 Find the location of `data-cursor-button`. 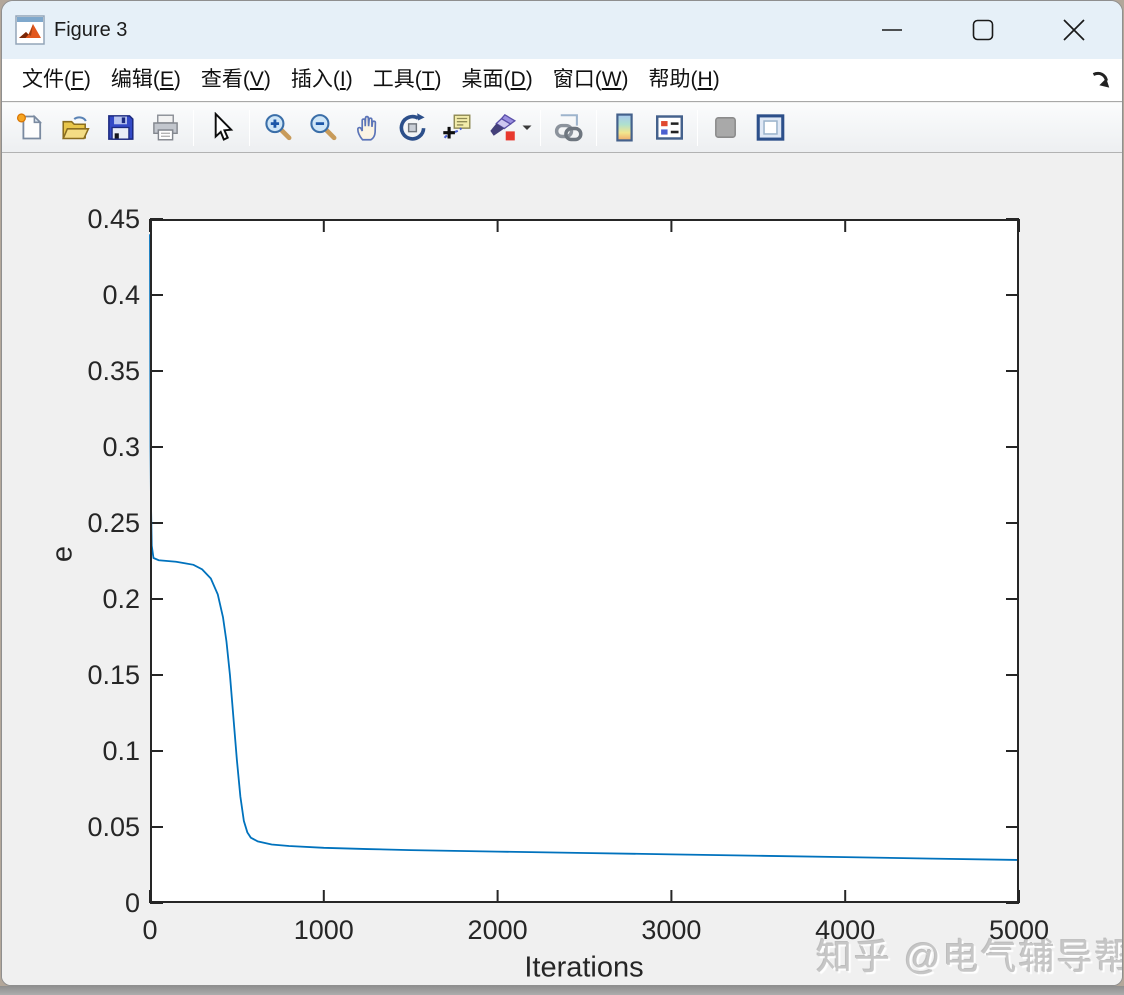

data-cursor-button is located at coordinates (457, 128).